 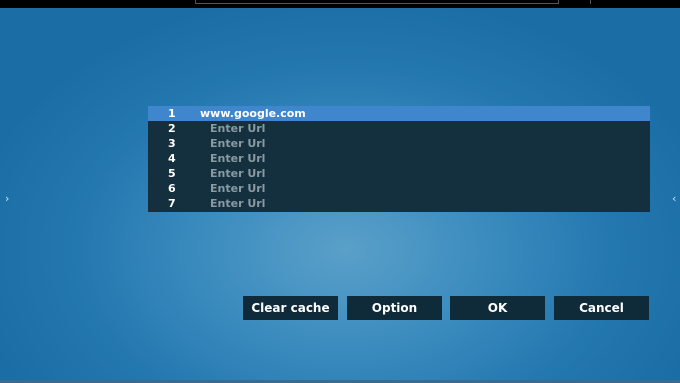 What do you see at coordinates (290, 308) in the screenshot?
I see `clear-cache-button: Clear cache` at bounding box center [290, 308].